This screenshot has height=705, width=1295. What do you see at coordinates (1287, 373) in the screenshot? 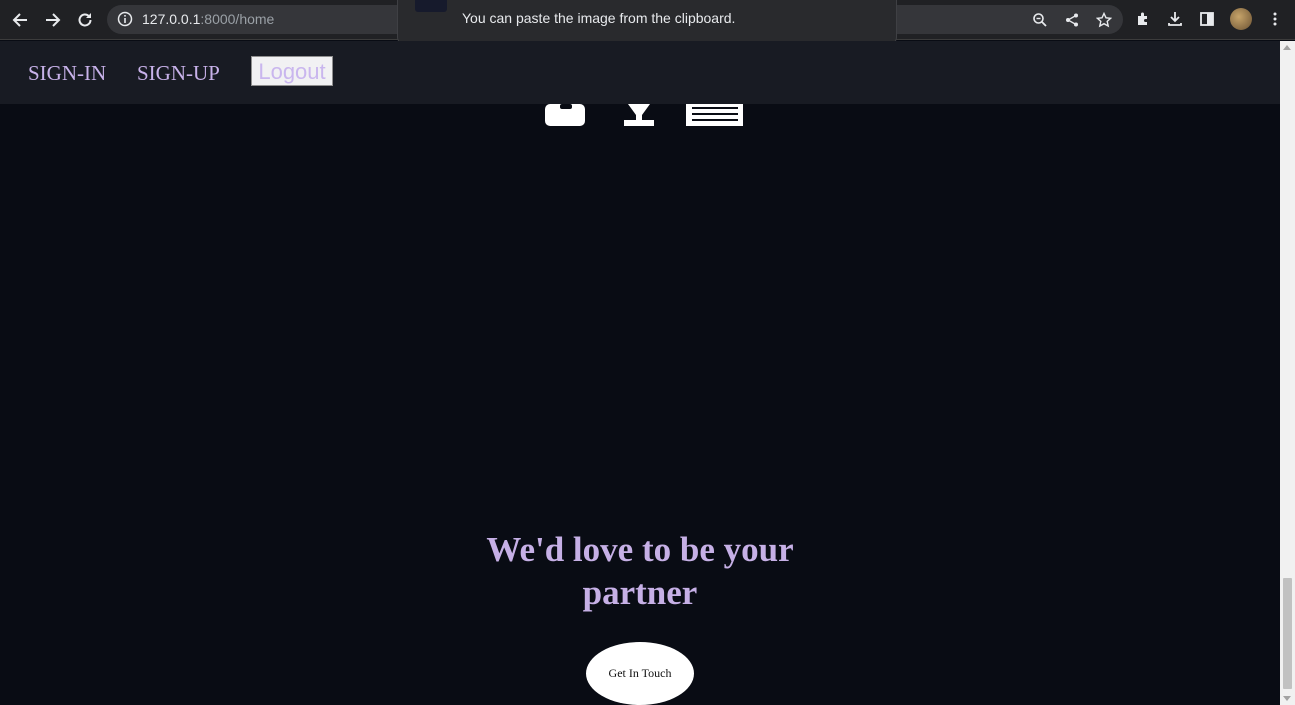
I see `page-scrollbar` at bounding box center [1287, 373].